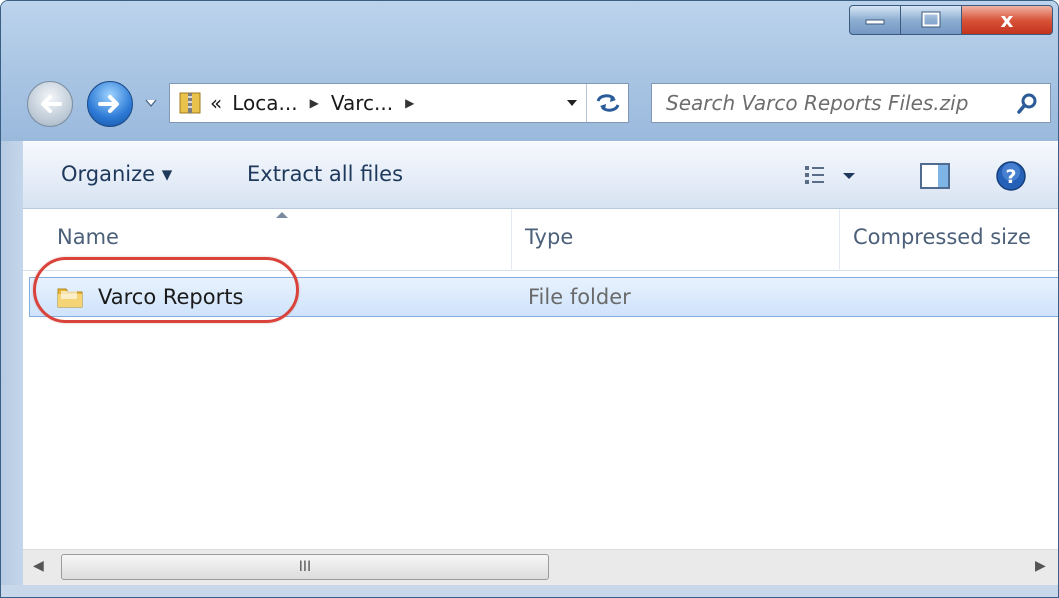  I want to click on address-bar: « Loca... ▶ Varc... ▶, so click(399, 103).